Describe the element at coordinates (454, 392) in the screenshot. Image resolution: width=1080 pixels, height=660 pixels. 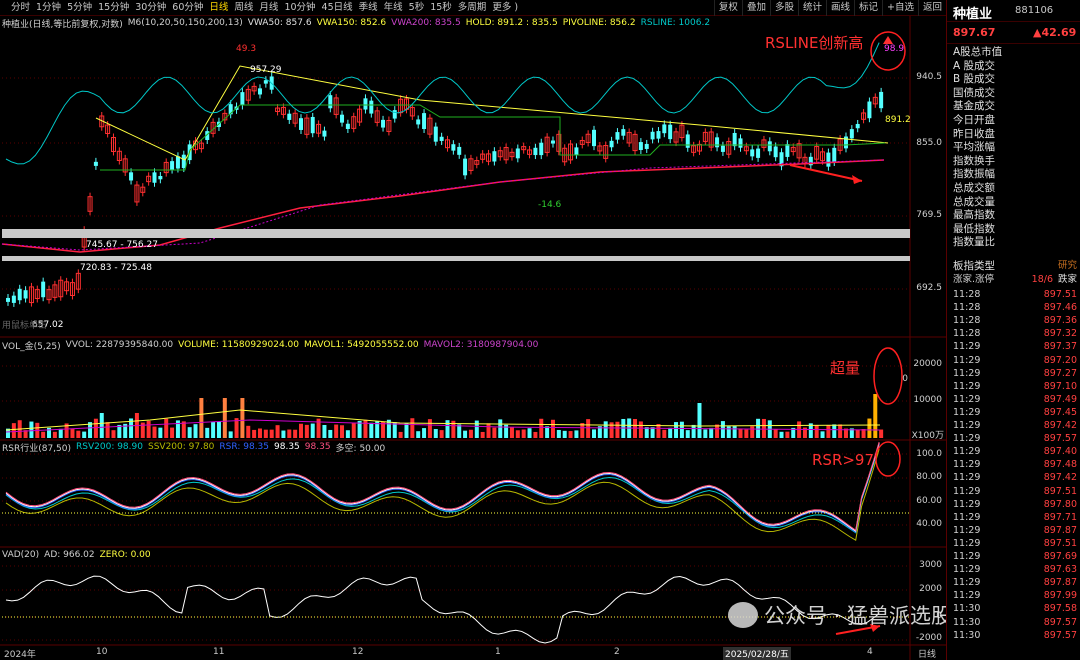
I see `volume-panel` at that location.